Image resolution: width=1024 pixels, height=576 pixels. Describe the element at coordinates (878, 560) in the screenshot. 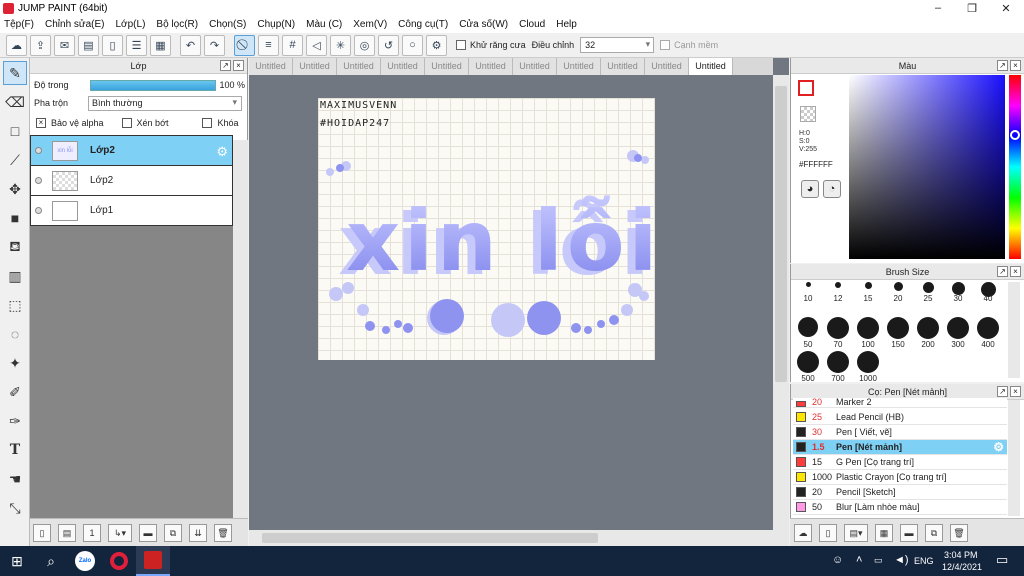

I see `battery-icon: ▭` at that location.